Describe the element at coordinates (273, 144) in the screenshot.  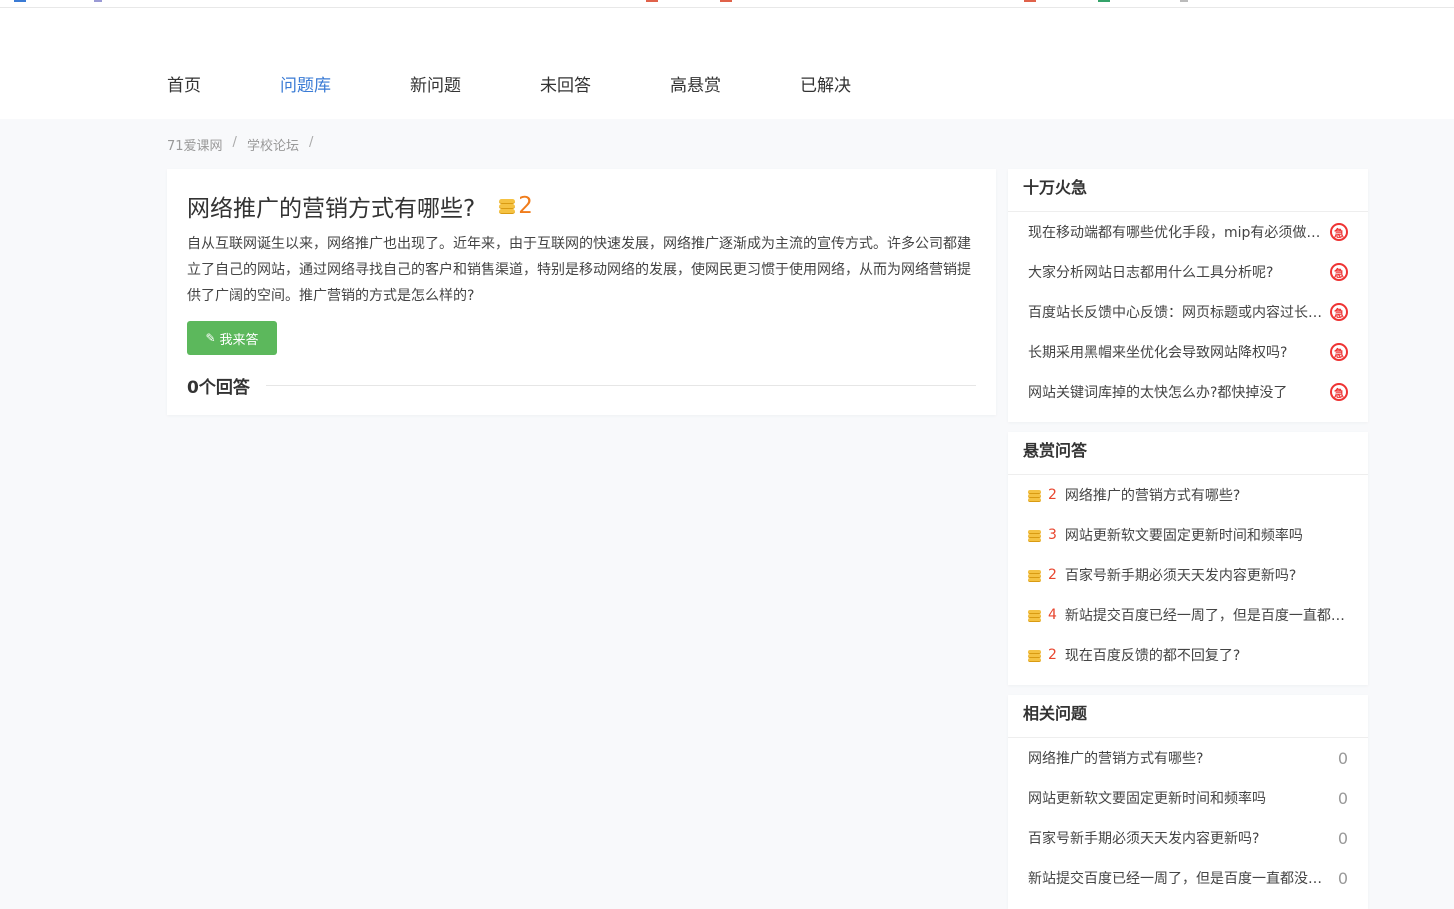
I see `breadcrumb-forum: 学校论坛` at that location.